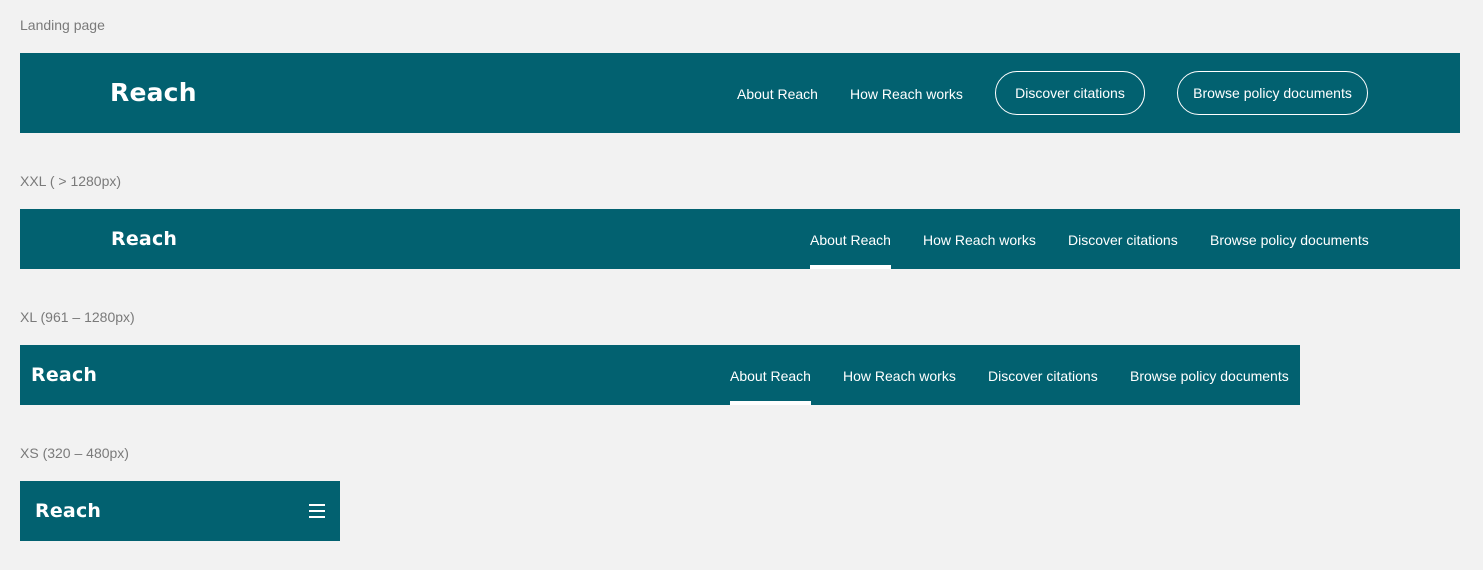 Image resolution: width=1483 pixels, height=570 pixels. Describe the element at coordinates (1070, 93) in the screenshot. I see `discover-citations-button: Discover citations` at that location.